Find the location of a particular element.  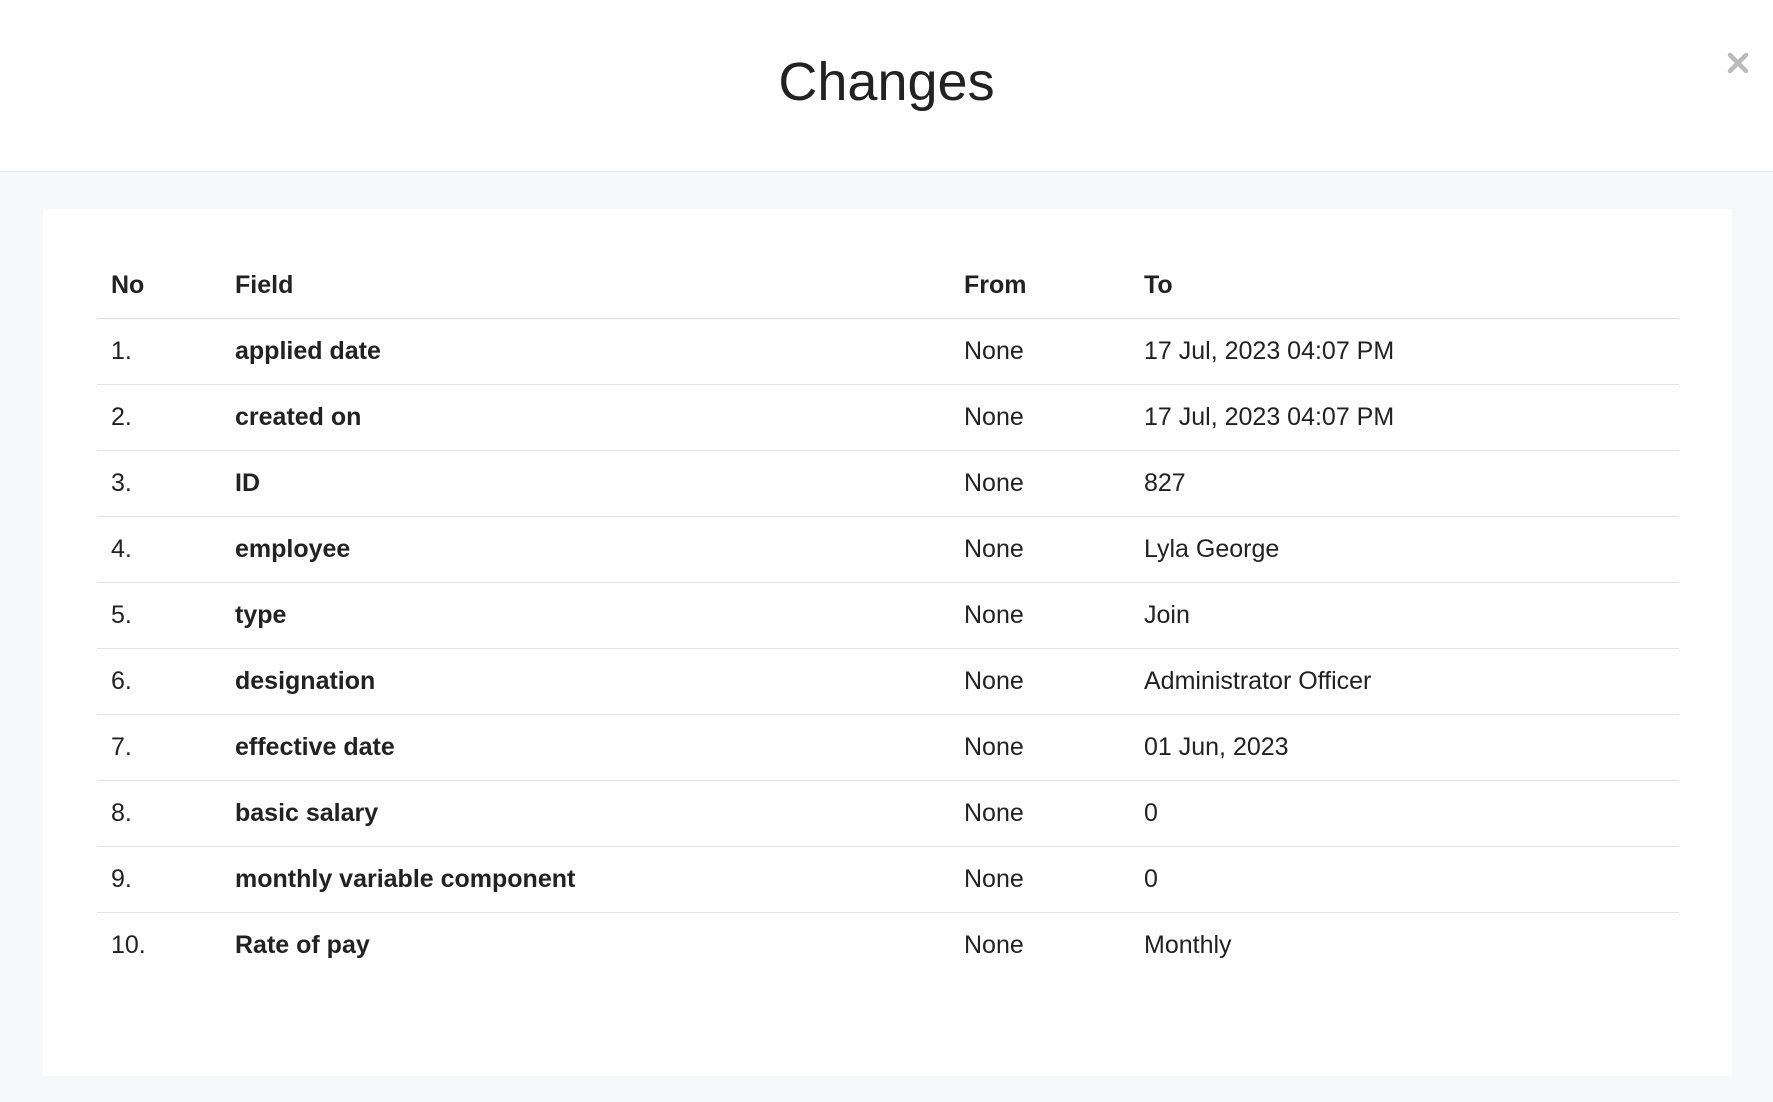

row-to: Join is located at coordinates (1404, 615).